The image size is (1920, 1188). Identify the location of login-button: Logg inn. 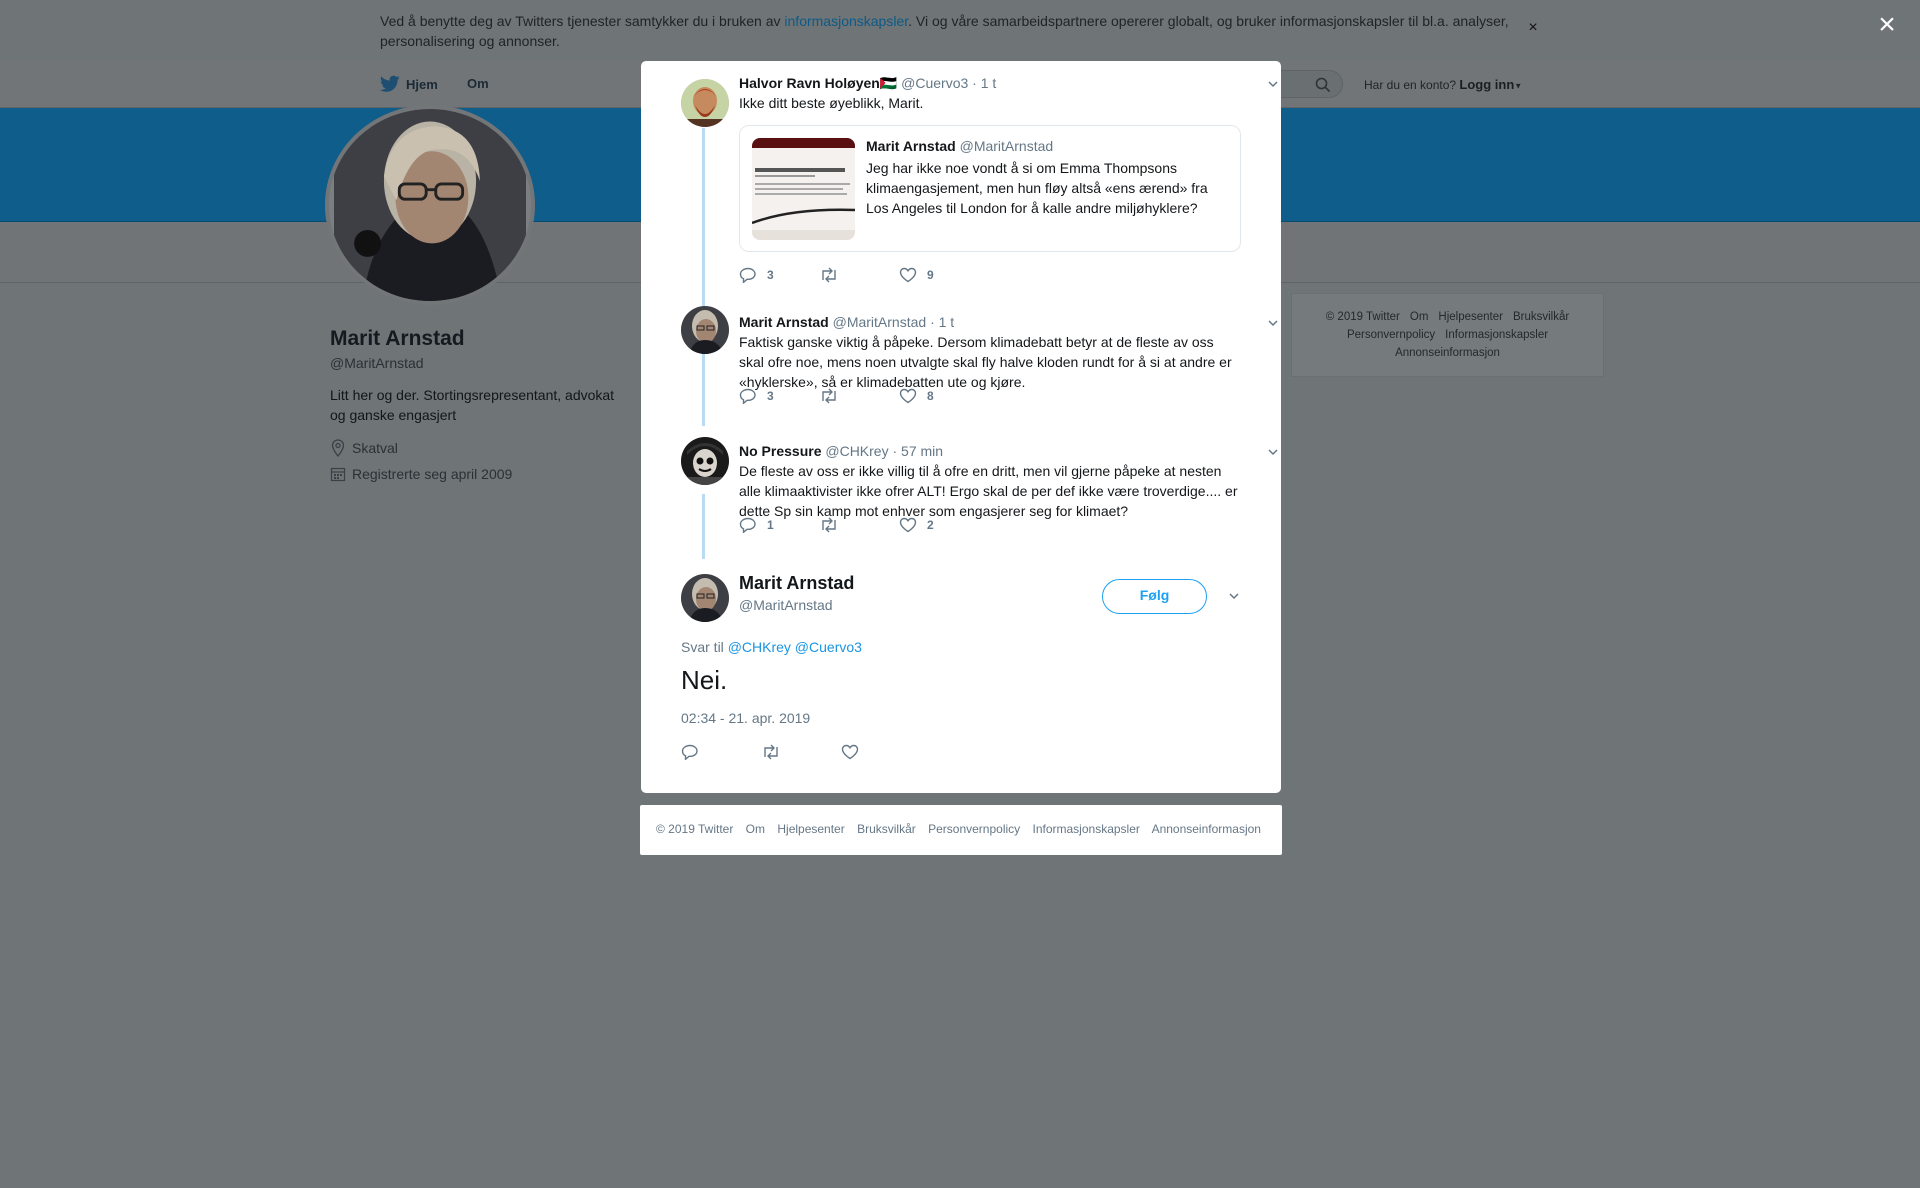
(1486, 84).